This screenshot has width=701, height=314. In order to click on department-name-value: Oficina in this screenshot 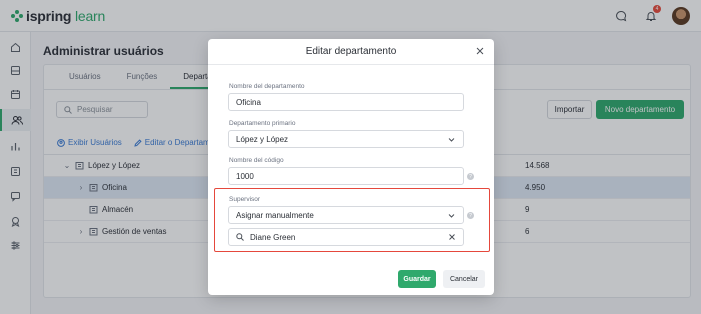, I will do `click(248, 102)`.